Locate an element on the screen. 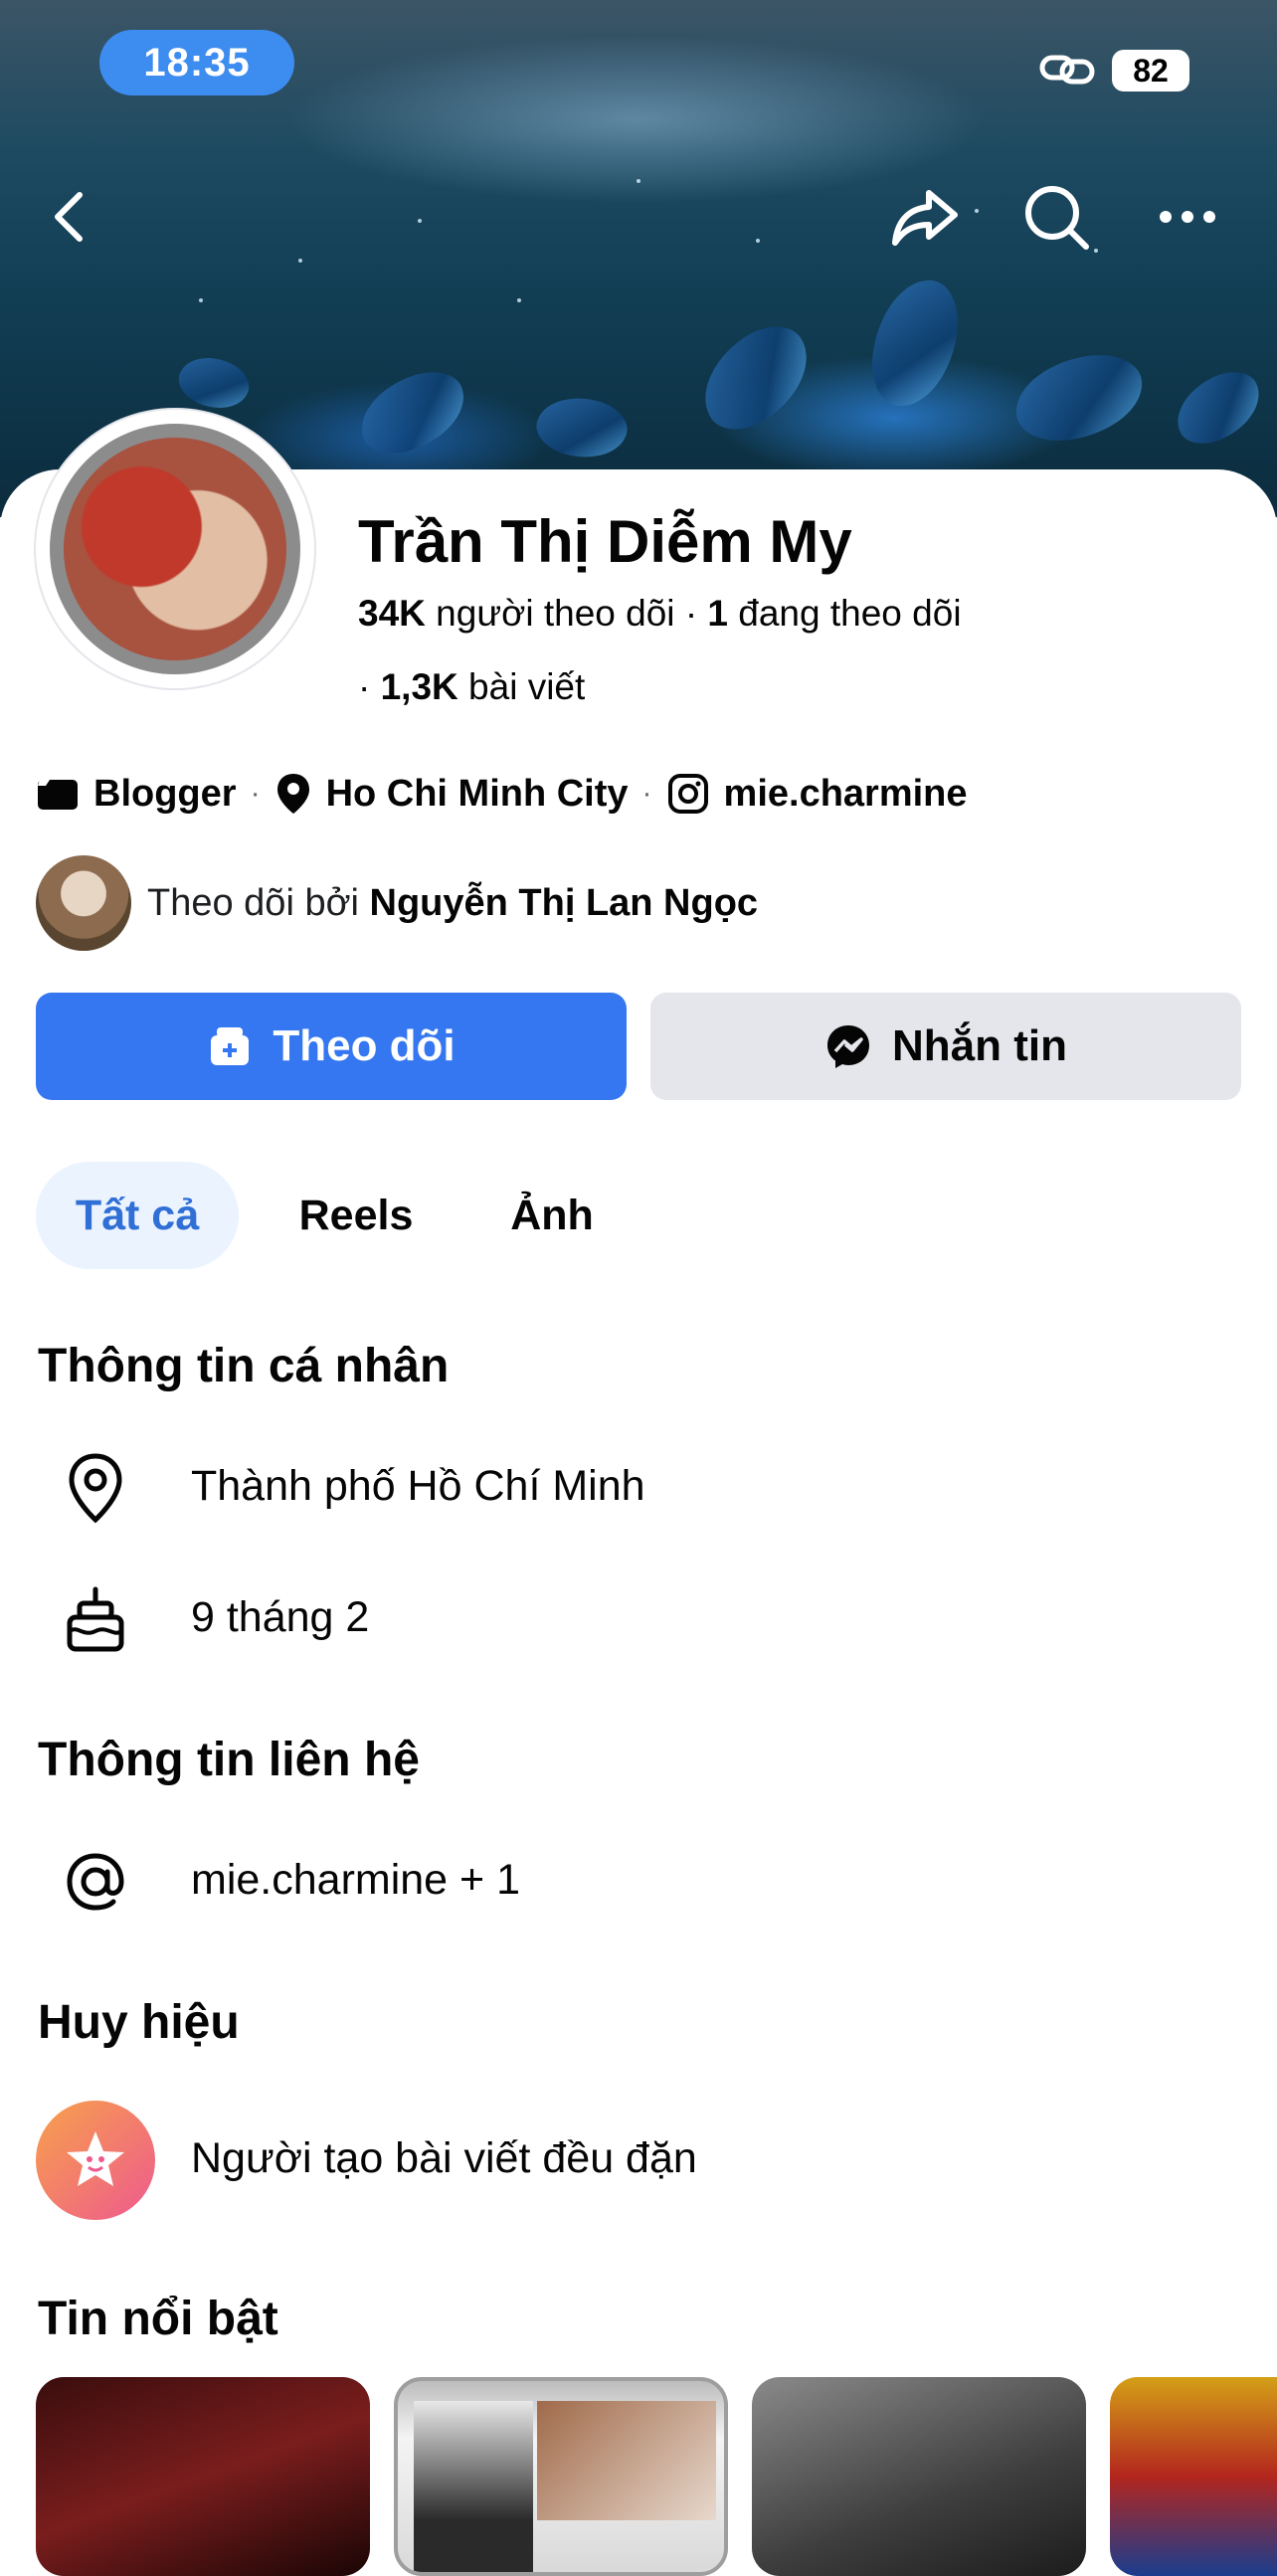  tab-all: Tất cả is located at coordinates (137, 1215).